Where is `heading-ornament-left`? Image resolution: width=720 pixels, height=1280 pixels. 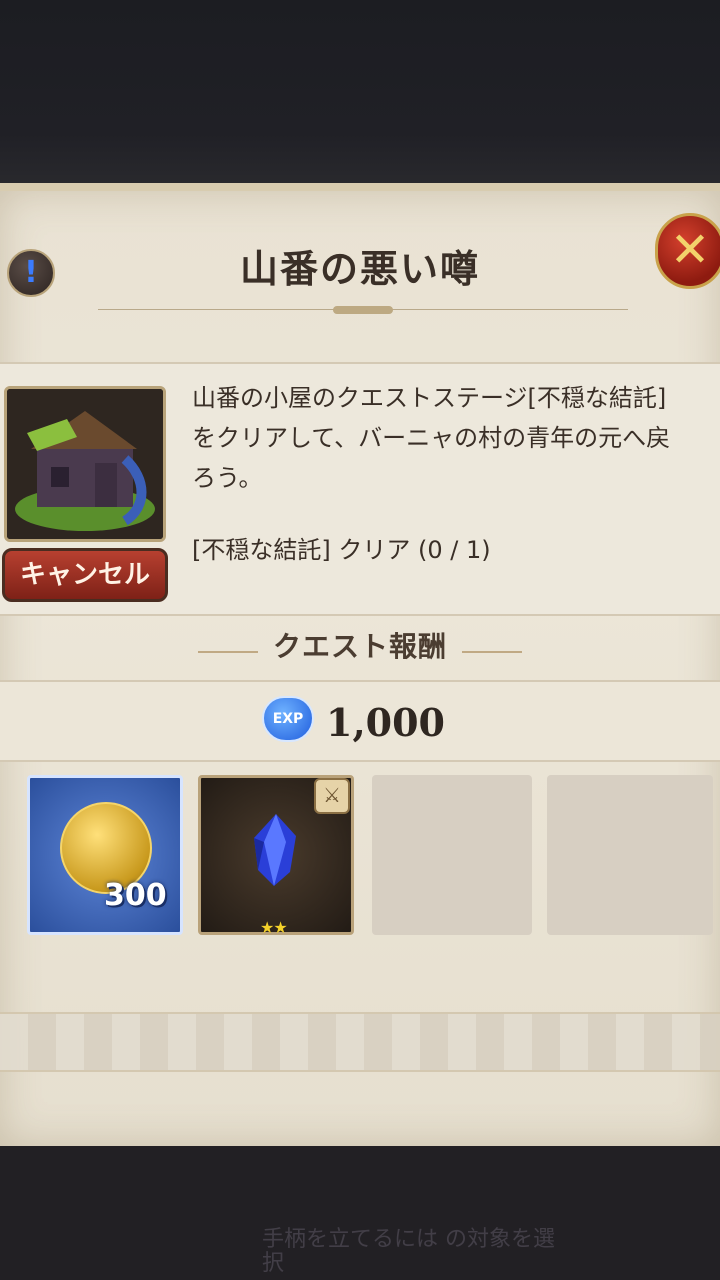
heading-ornament-left is located at coordinates (227, 651).